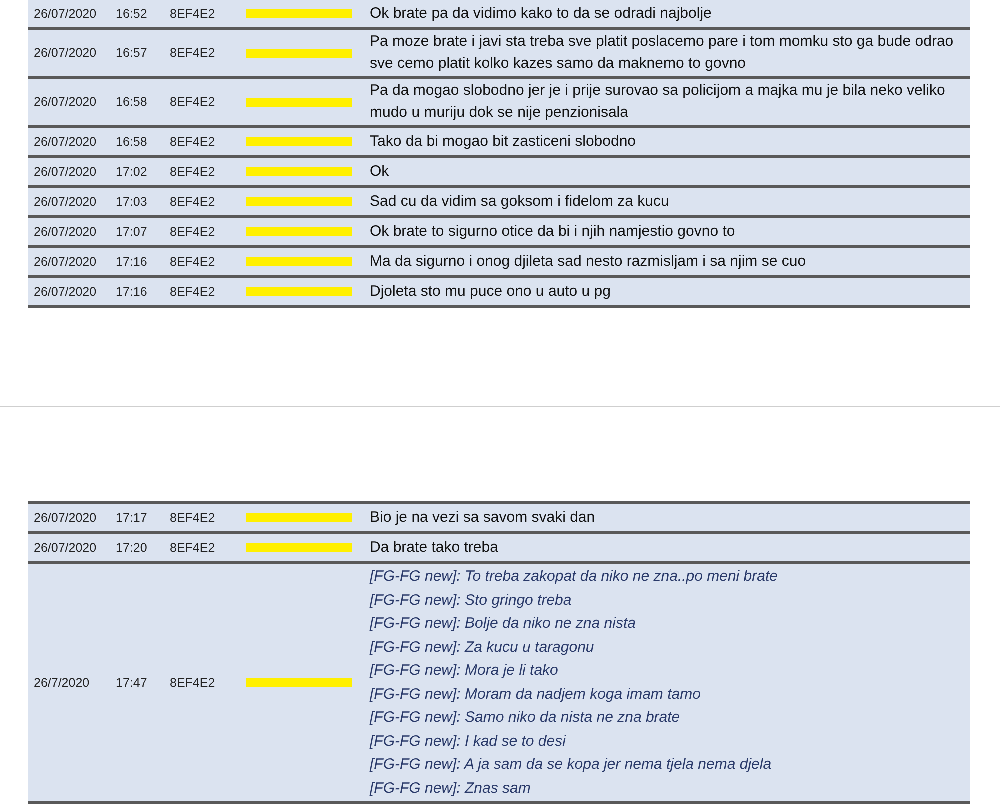 The image size is (1000, 809). What do you see at coordinates (553, 232) in the screenshot?
I see `message-text: Ok brate to sigurno otice da bi i njih namjestio govno to` at bounding box center [553, 232].